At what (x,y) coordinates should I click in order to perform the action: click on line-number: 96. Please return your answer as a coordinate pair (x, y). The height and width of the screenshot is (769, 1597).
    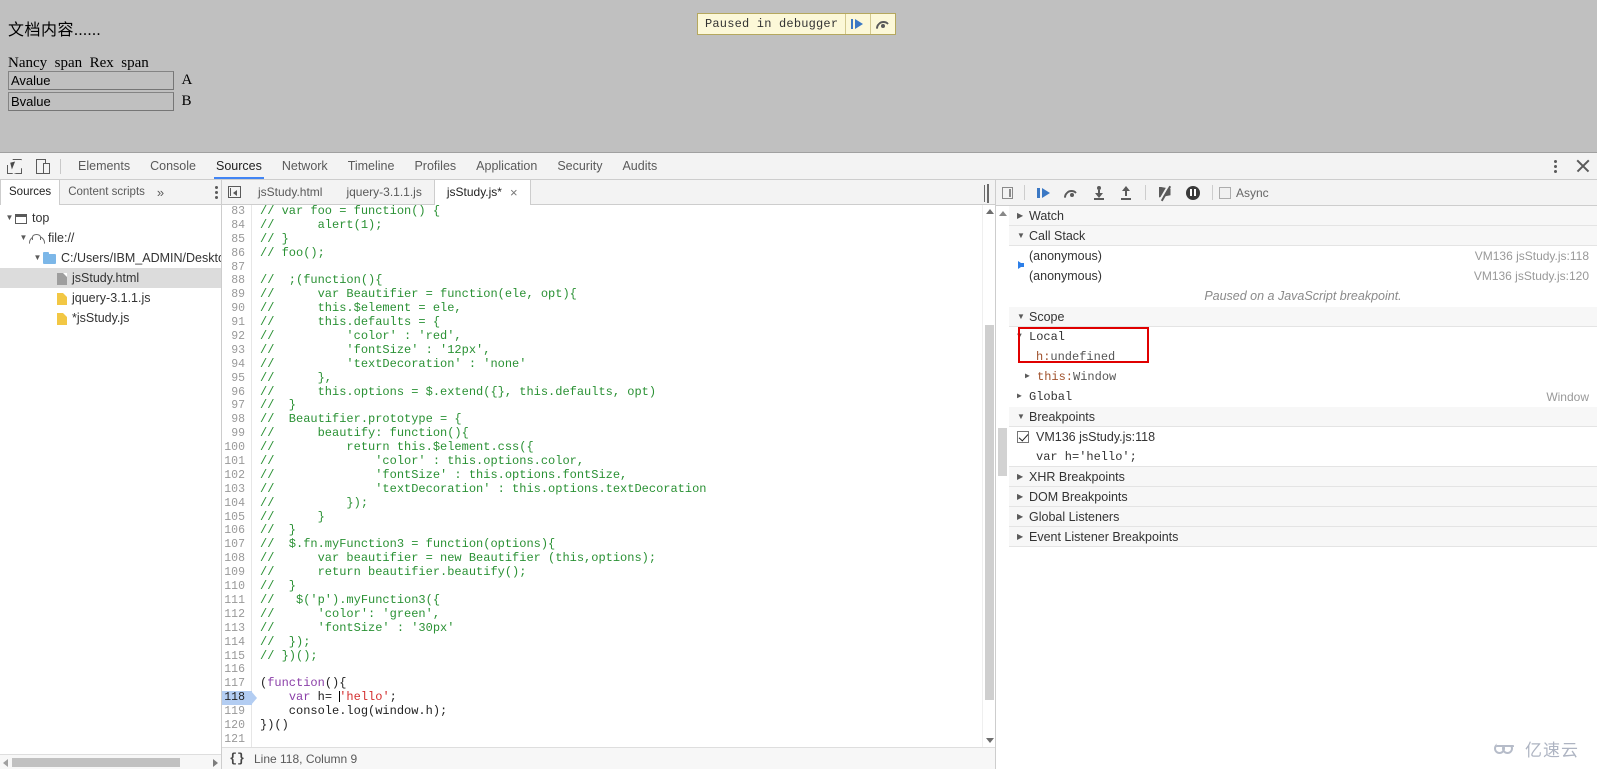
    Looking at the image, I should click on (237, 392).